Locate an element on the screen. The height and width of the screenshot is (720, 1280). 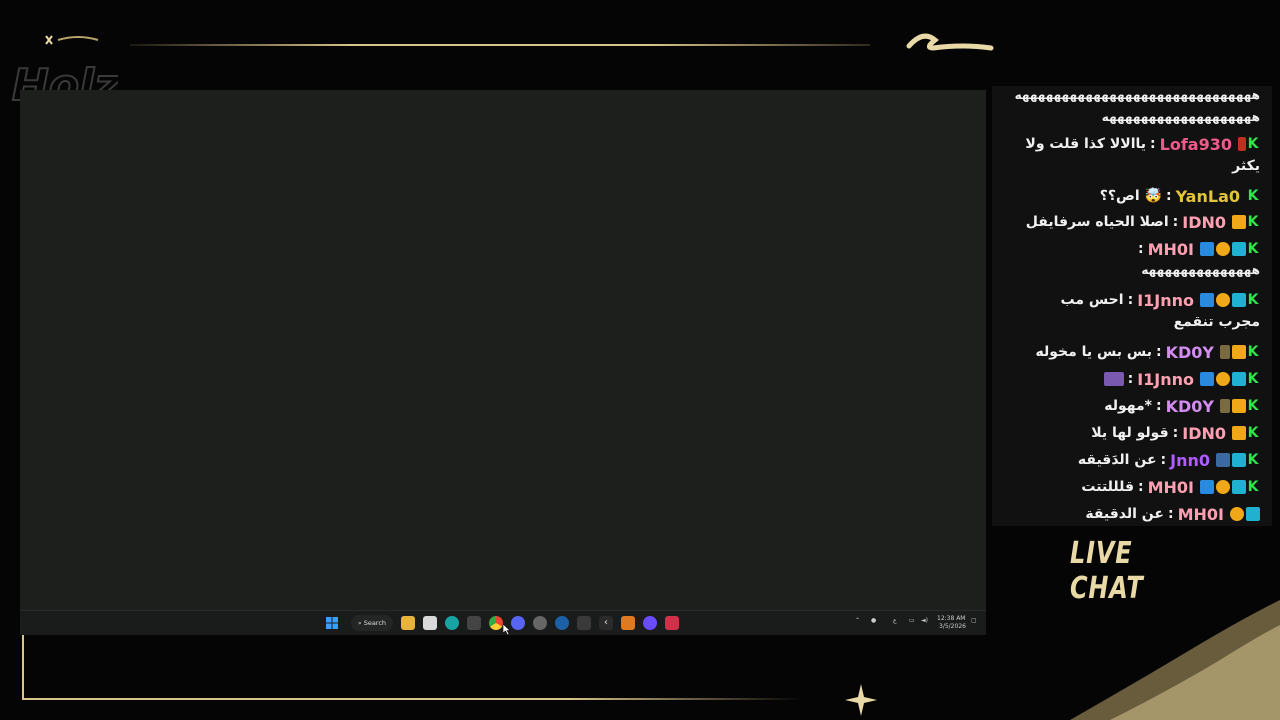
mouse-cursor is located at coordinates (507, 629).